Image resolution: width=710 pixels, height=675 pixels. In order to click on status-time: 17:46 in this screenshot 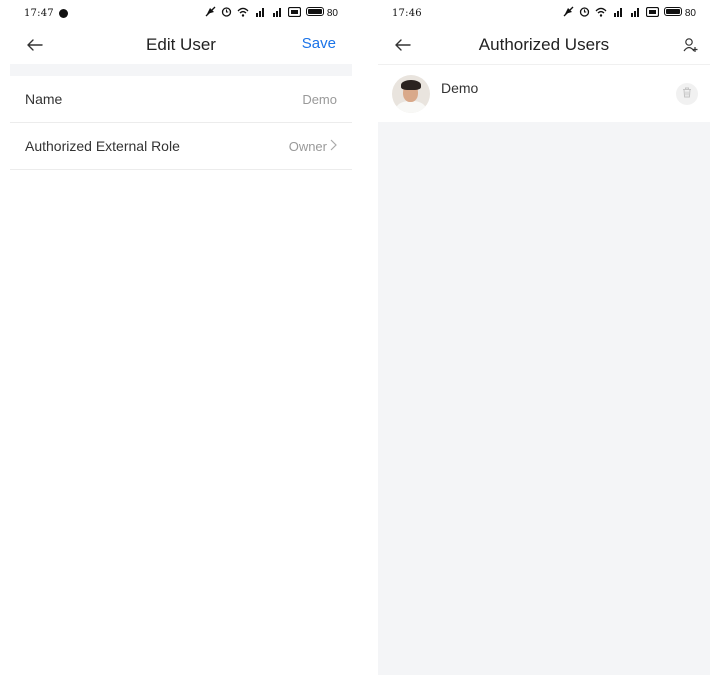, I will do `click(407, 13)`.